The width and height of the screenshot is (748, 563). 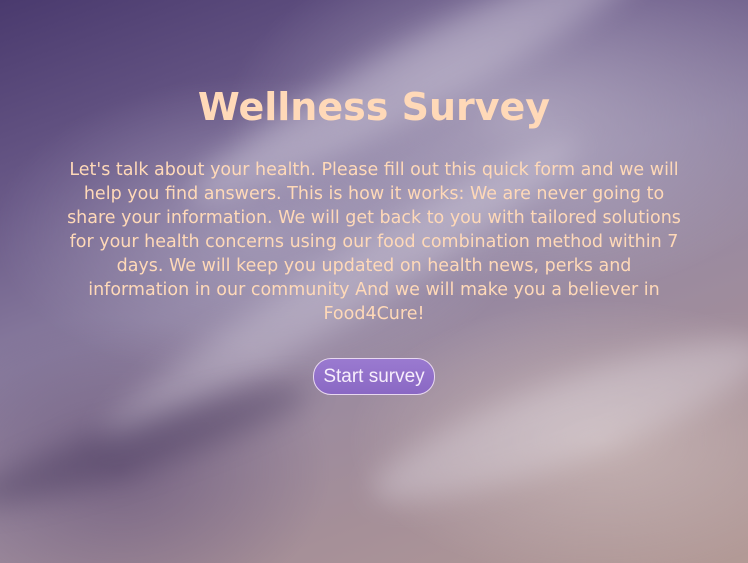 I want to click on start-survey-button: Start survey, so click(x=374, y=376).